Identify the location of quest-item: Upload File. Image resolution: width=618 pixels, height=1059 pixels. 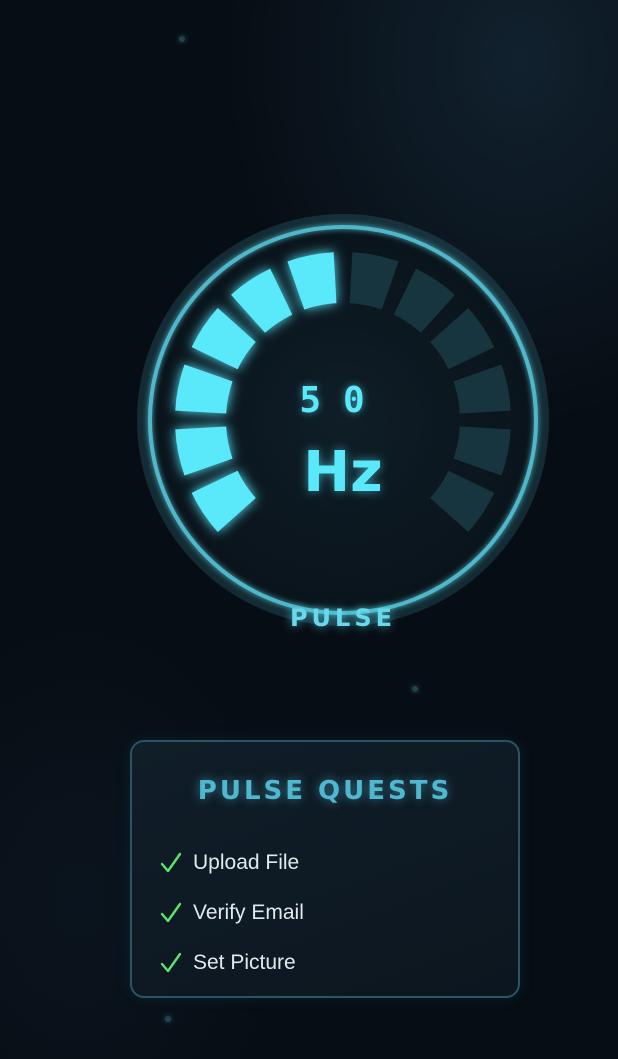
(232, 863).